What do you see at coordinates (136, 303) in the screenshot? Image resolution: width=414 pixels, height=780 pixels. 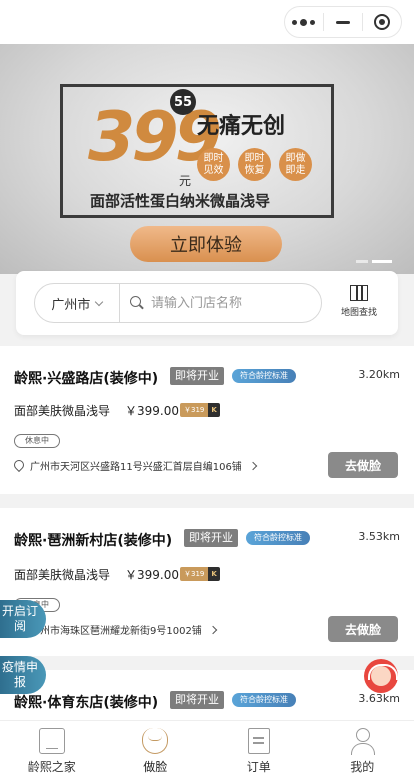 I see `search-icon` at bounding box center [136, 303].